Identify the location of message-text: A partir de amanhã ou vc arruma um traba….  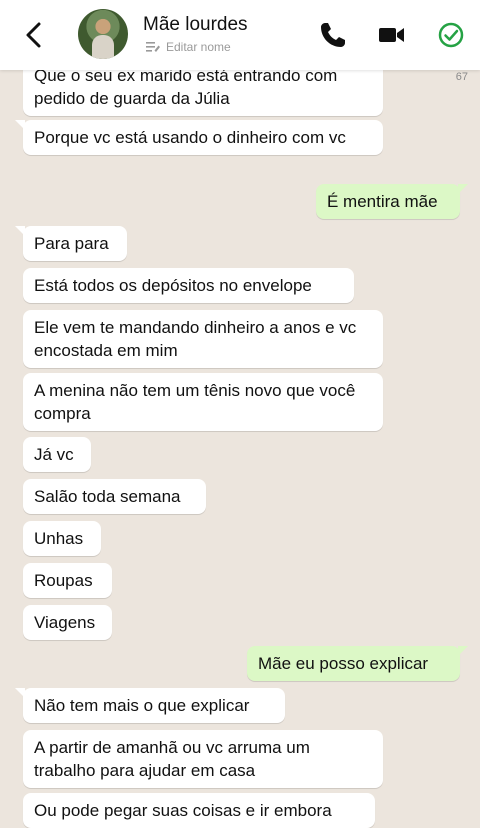
(172, 759).